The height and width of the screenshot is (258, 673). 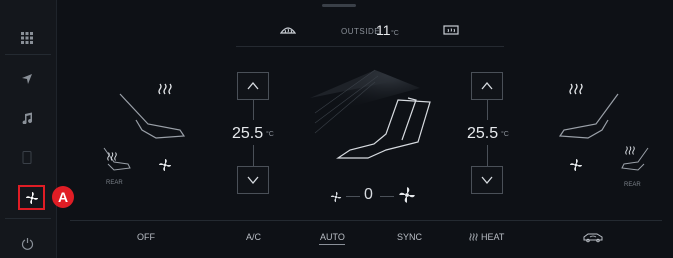 I want to click on fan-high-icon, so click(x=407, y=197).